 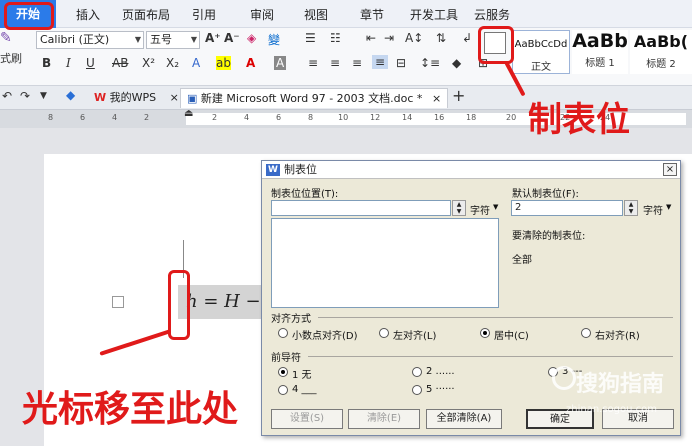 I want to click on align-right-icon: ≡, so click(x=357, y=63).